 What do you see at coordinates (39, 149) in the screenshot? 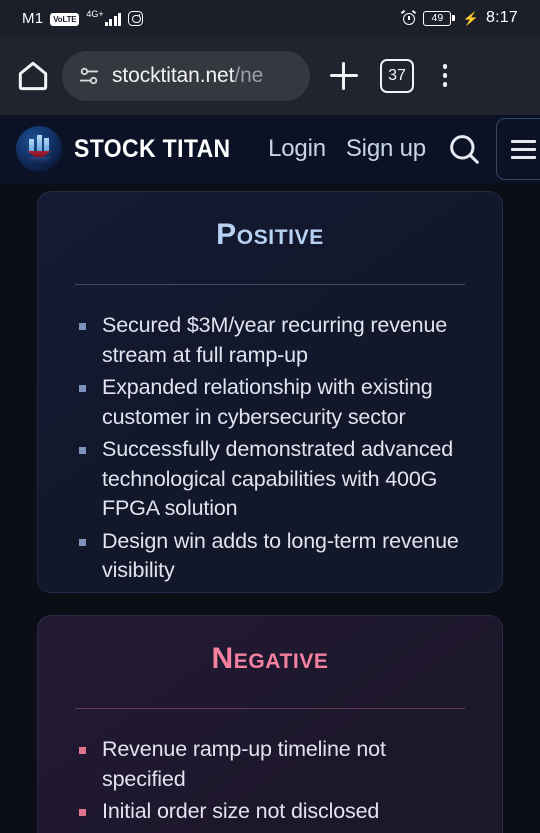
I see `stock-titan-logo-icon` at bounding box center [39, 149].